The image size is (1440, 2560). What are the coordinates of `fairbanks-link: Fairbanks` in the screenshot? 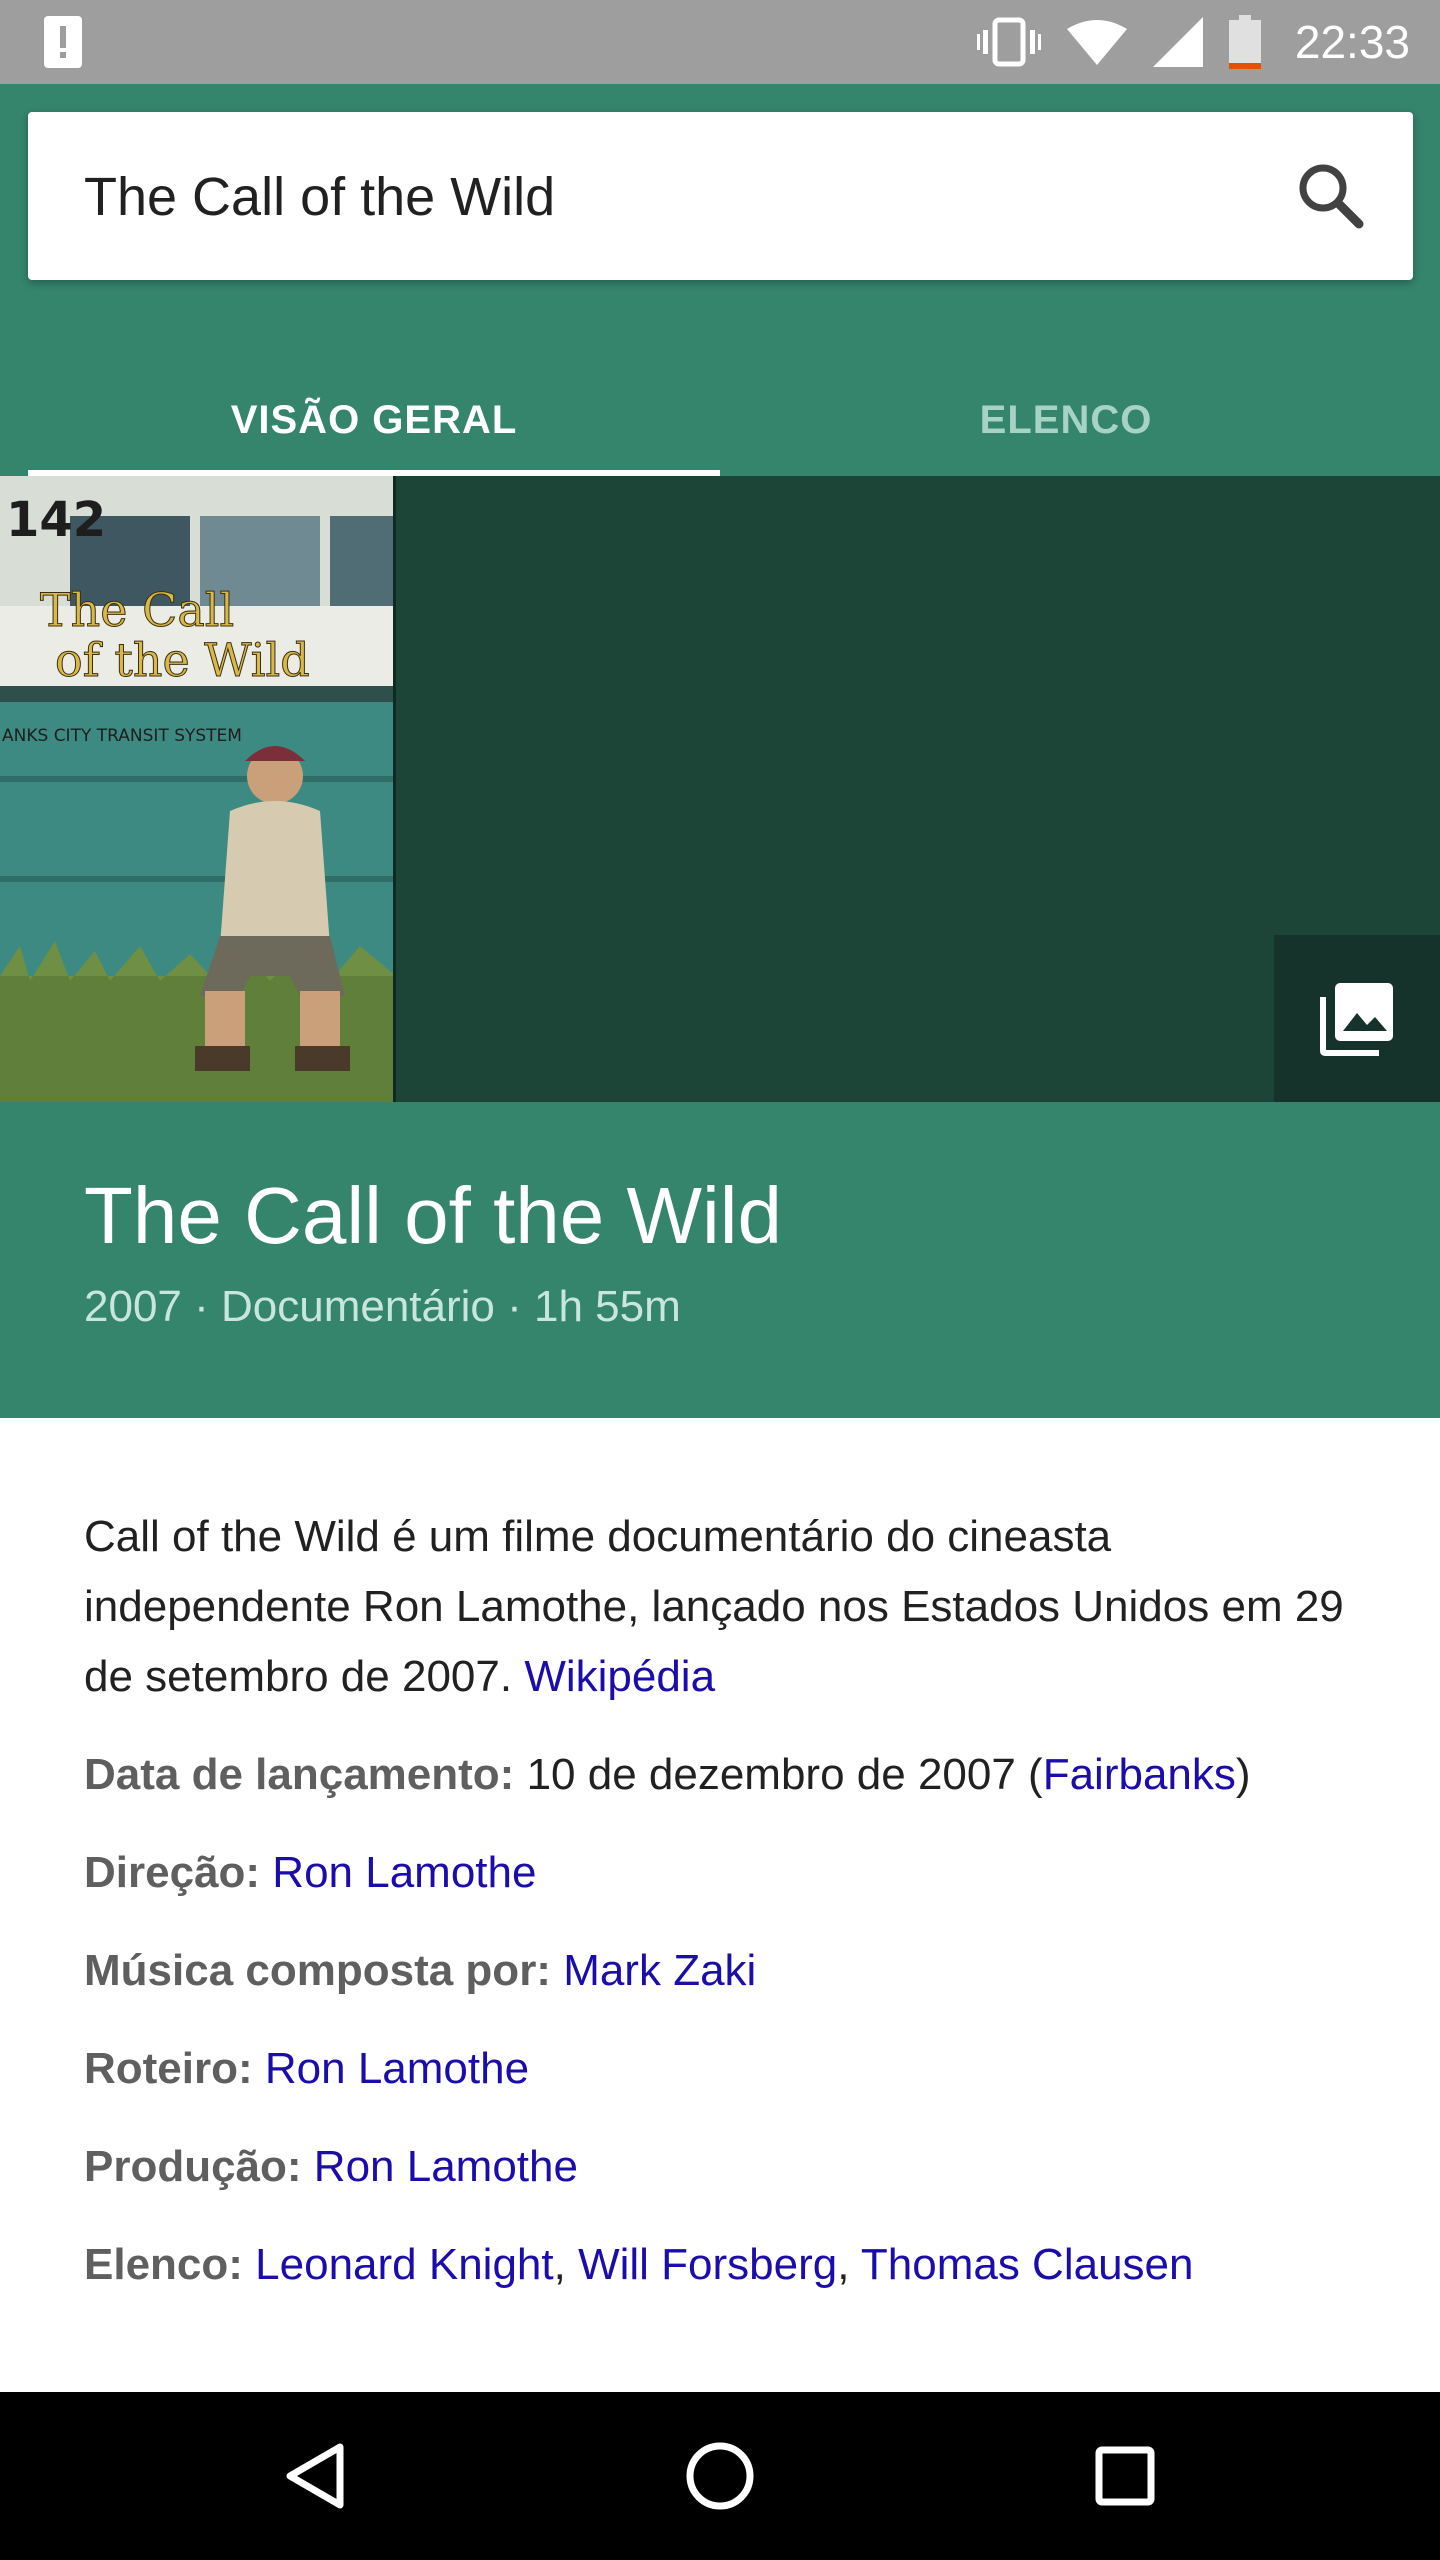 It's located at (1139, 1774).